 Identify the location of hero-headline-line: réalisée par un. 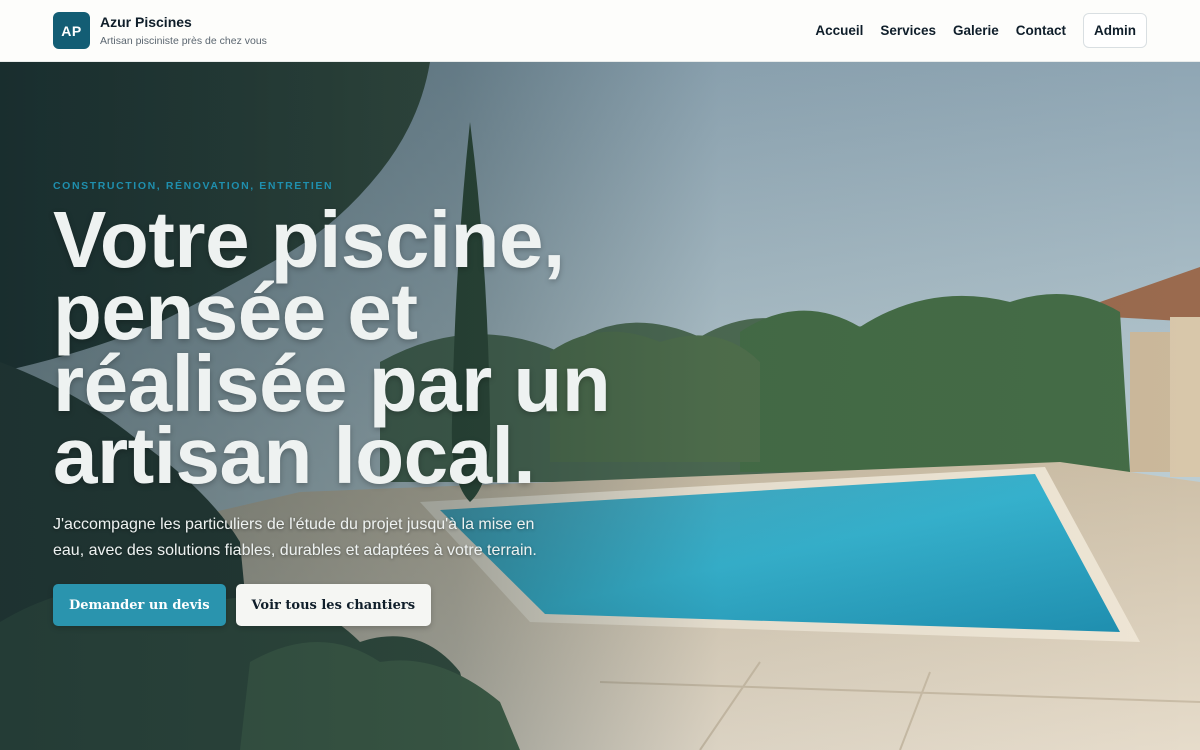
(332, 383).